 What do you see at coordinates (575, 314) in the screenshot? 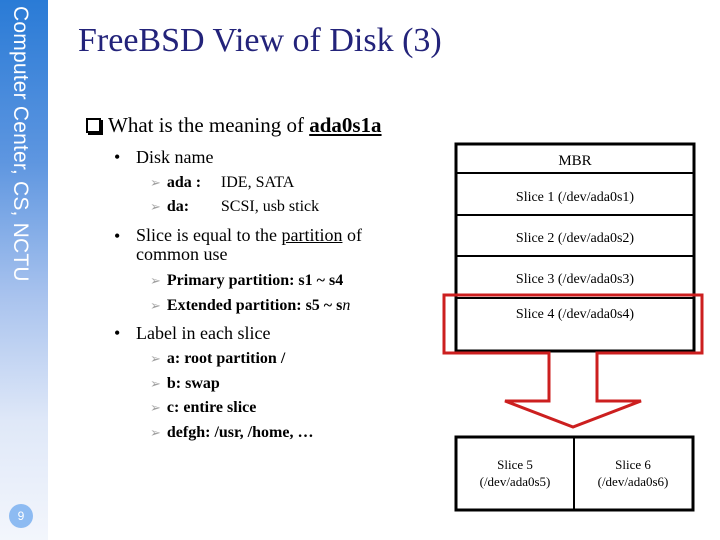
I see `slice-cell: Slice 4 (/dev/ada0s4)` at bounding box center [575, 314].